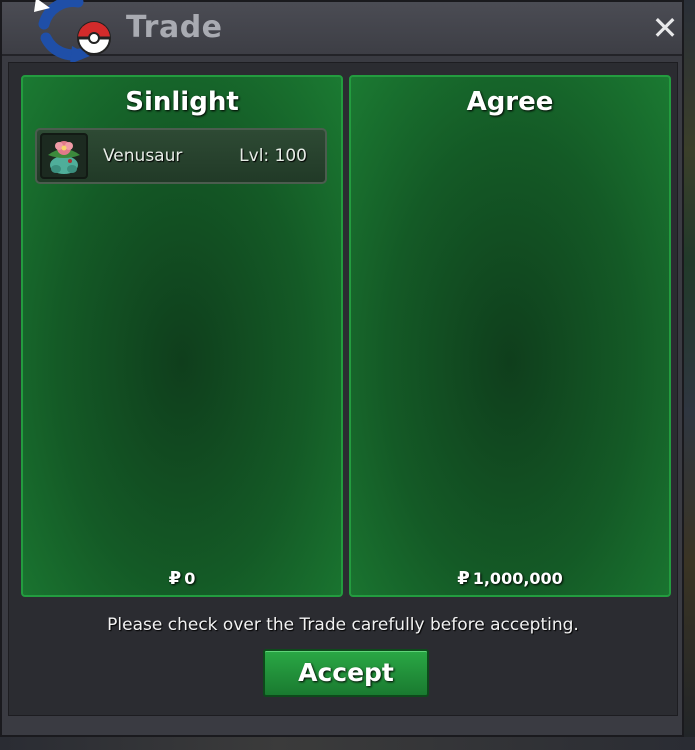 This screenshot has height=750, width=695. I want to click on game-background-strip, so click(689, 375).